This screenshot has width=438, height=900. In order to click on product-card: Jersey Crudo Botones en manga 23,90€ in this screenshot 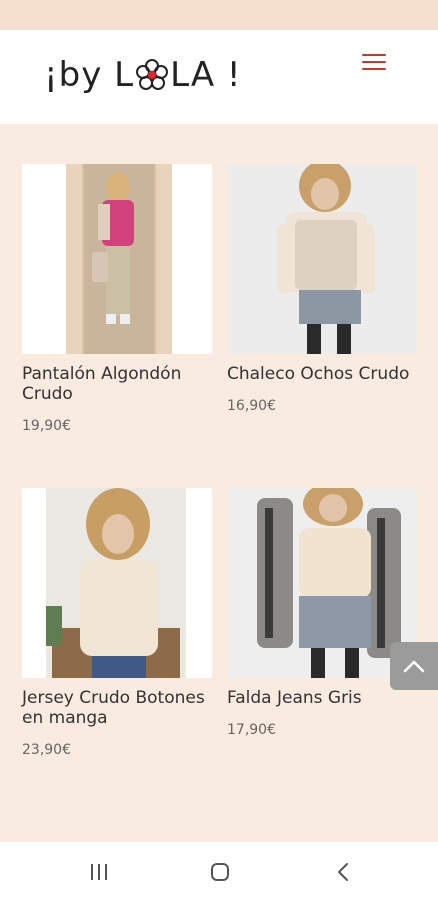, I will do `click(117, 623)`.